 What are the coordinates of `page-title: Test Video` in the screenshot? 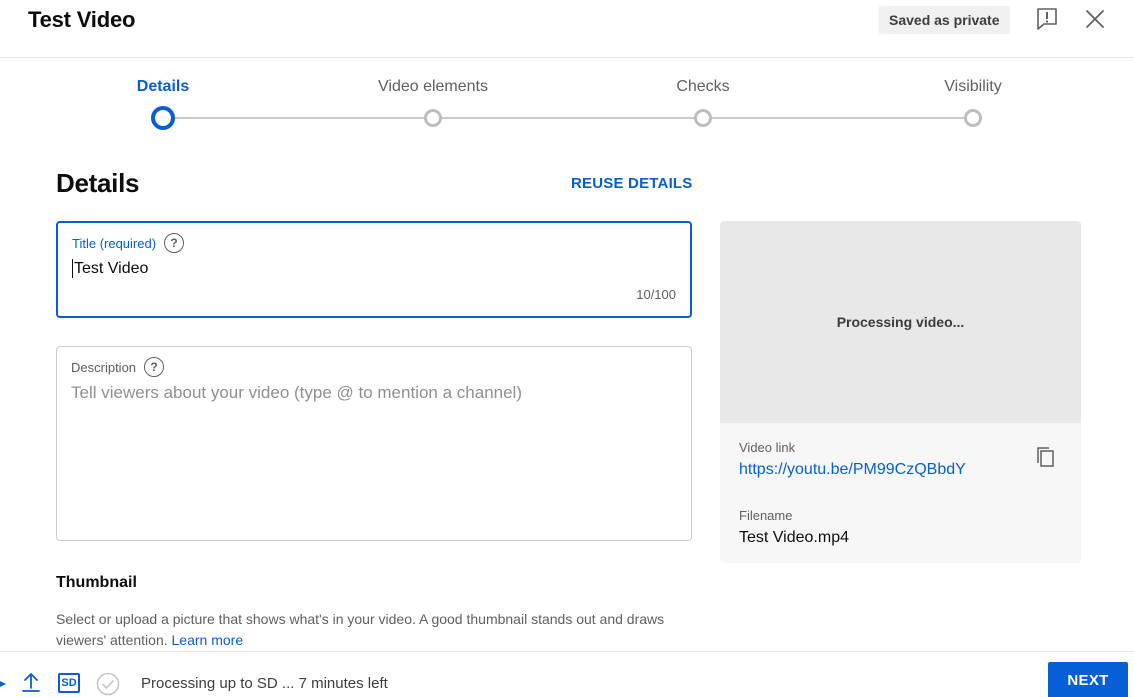 It's located at (82, 19).